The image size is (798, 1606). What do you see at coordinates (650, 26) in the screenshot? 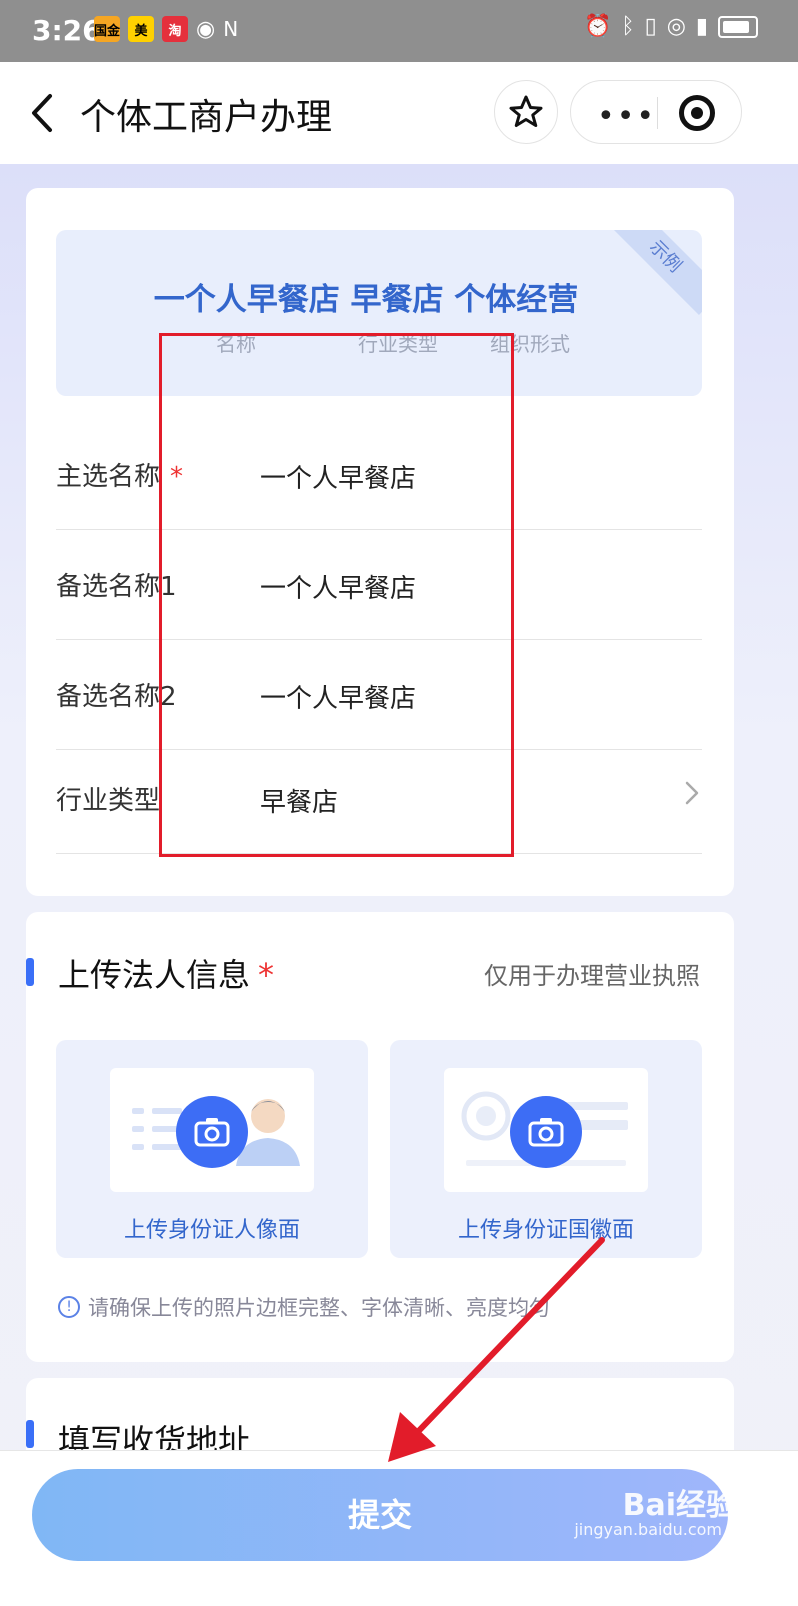
I see `vibrate-icon: ▯` at bounding box center [650, 26].